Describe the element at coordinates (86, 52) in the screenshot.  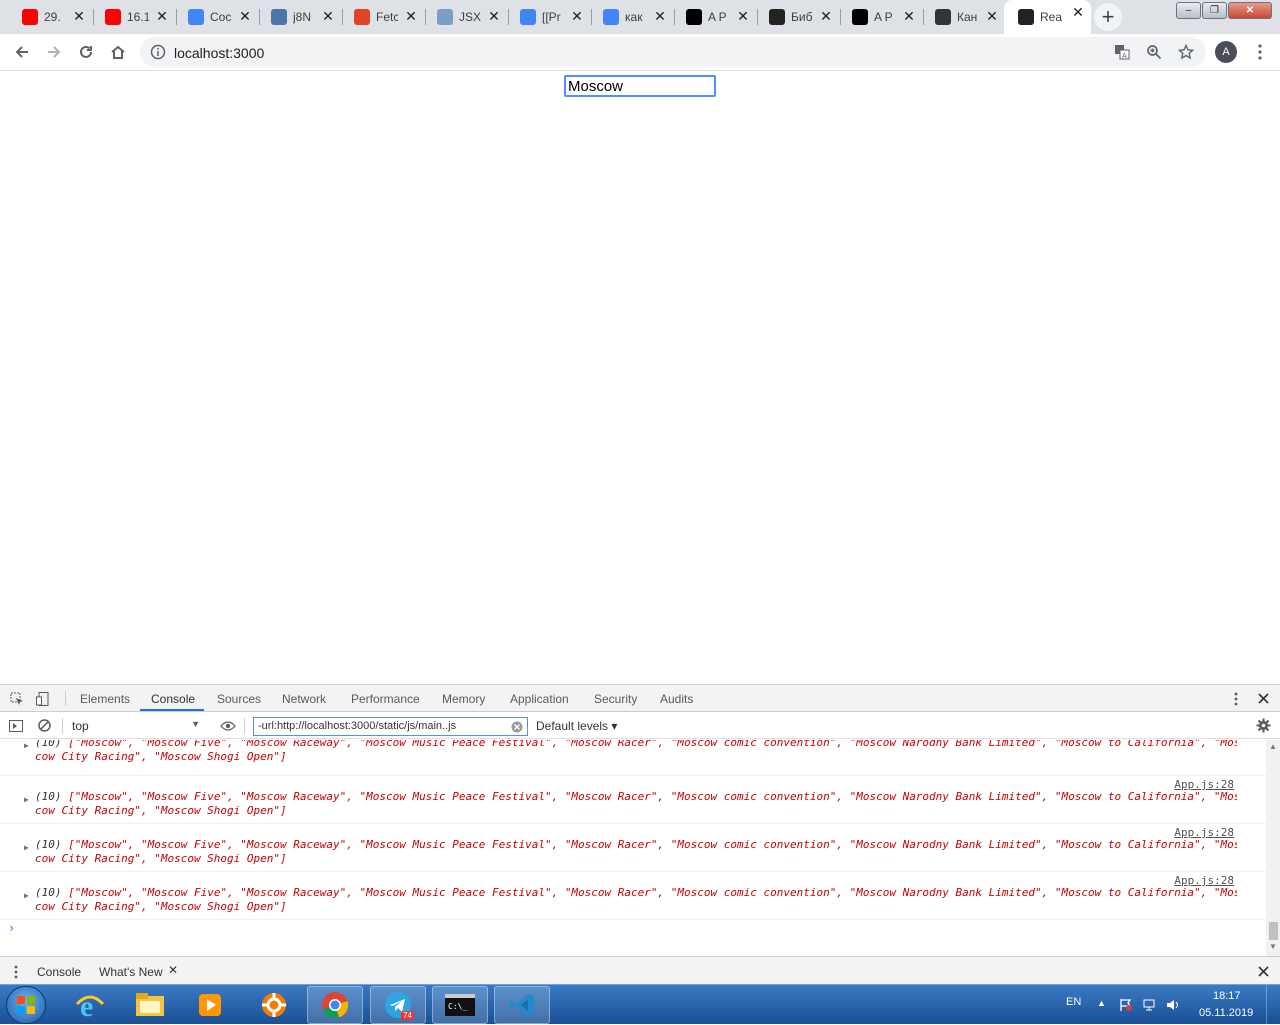
I see `reload-button` at that location.